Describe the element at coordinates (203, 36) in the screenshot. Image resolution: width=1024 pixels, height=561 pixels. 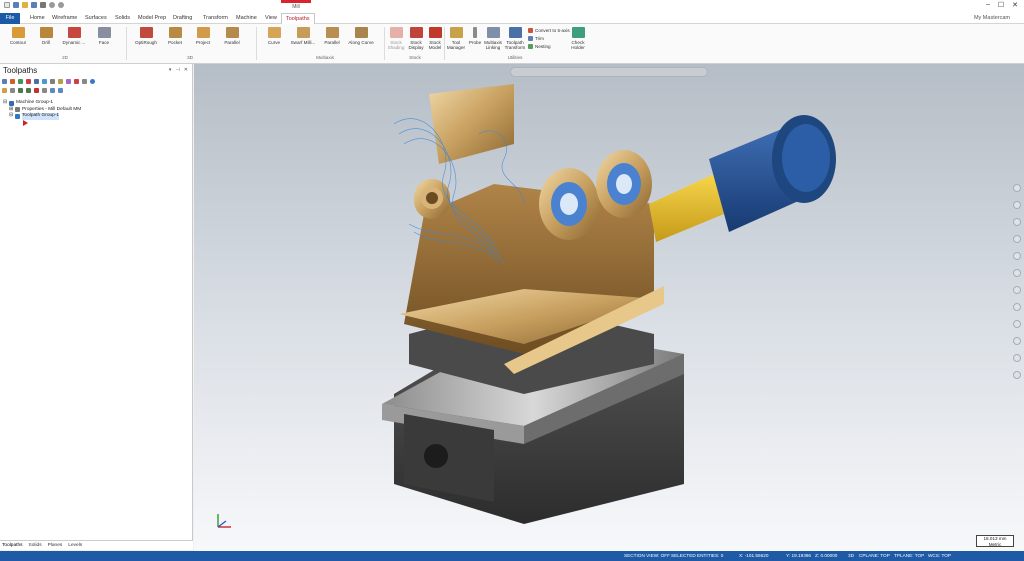
I see `project-button: Project` at that location.